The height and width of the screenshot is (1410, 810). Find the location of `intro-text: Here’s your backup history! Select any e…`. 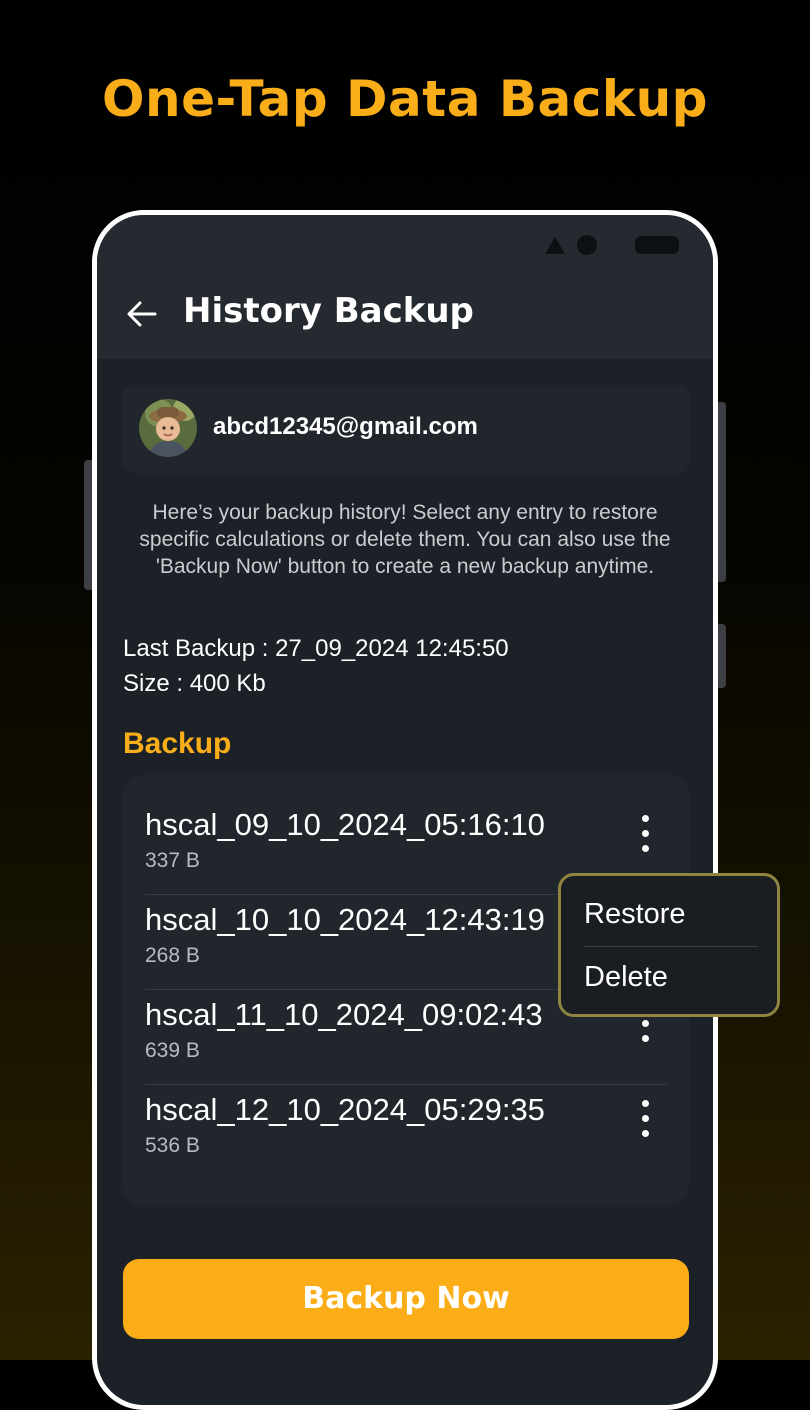

intro-text: Here’s your backup history! Select any e… is located at coordinates (405, 539).